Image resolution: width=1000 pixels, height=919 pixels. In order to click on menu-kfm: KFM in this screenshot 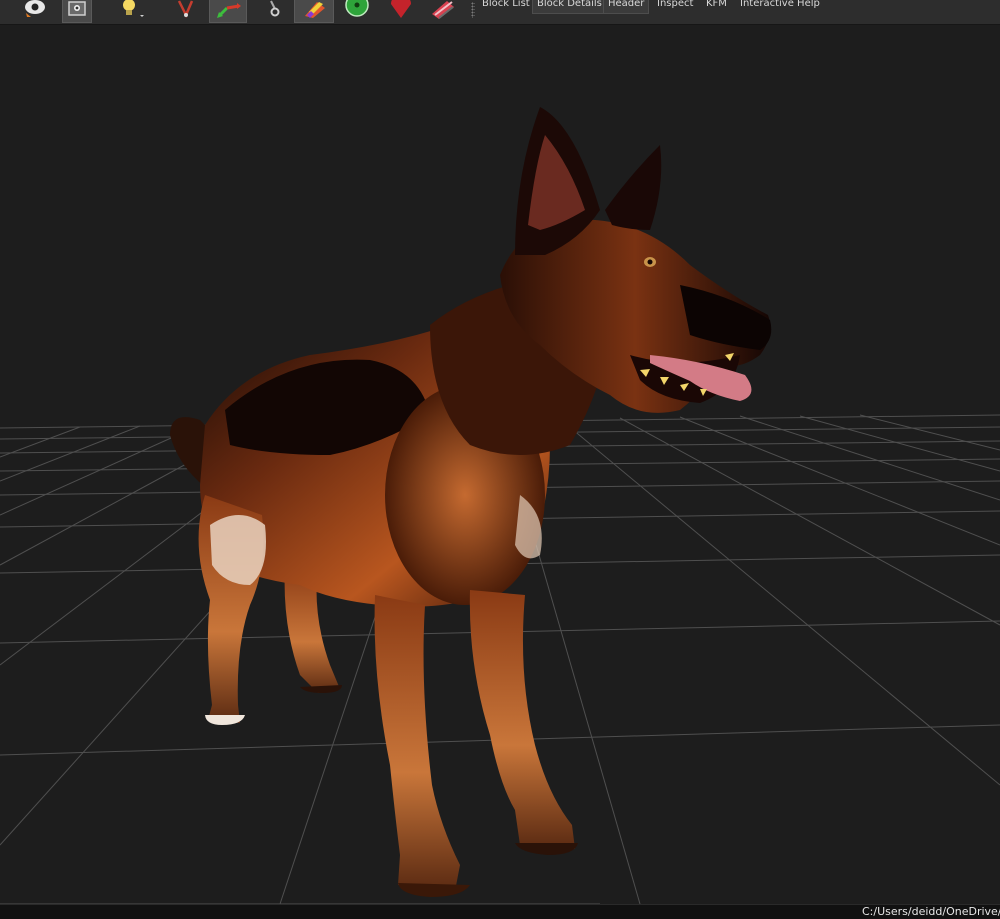, I will do `click(716, 6)`.